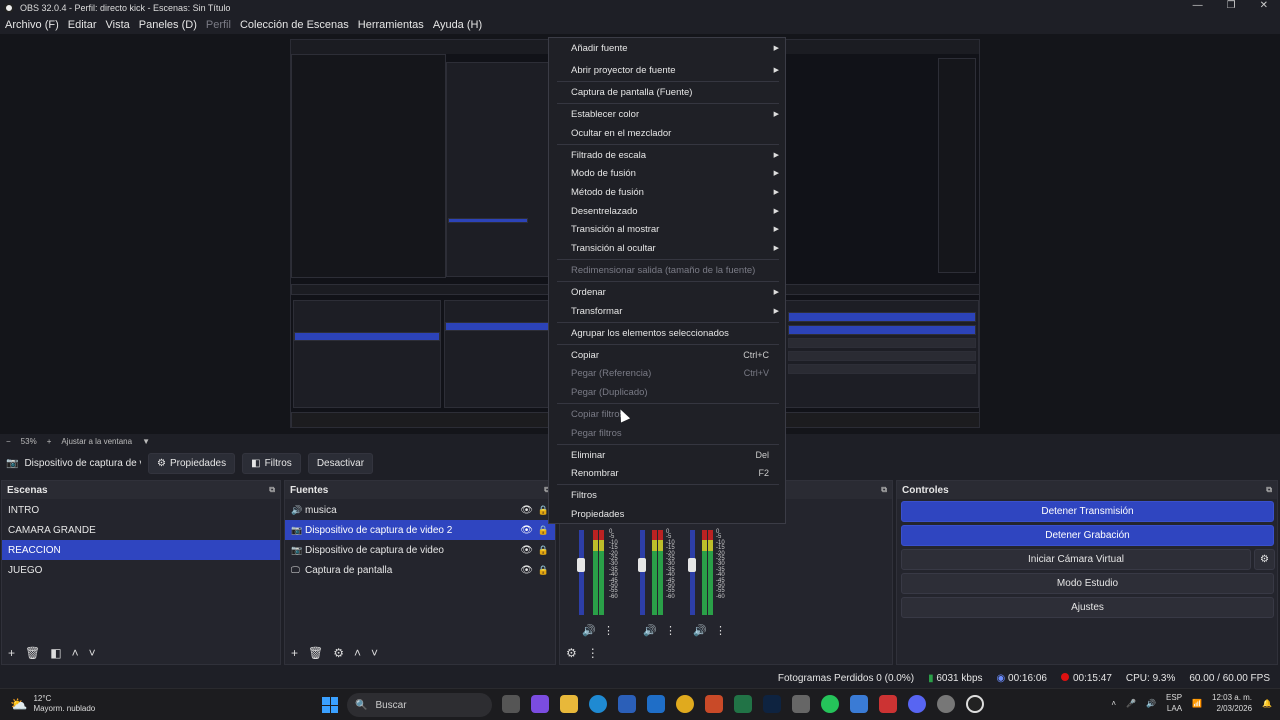 Image resolution: width=1280 pixels, height=720 pixels. Describe the element at coordinates (540, 704) in the screenshot. I see `copilot-icon` at that location.